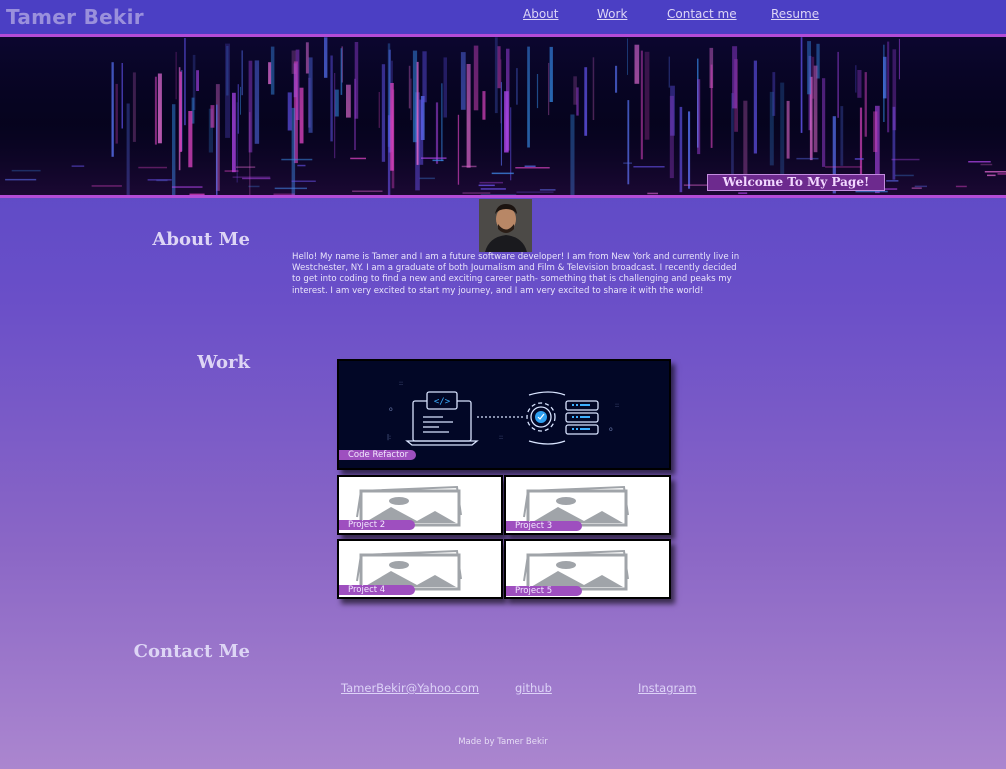  Describe the element at coordinates (587, 569) in the screenshot. I see `project-card-5: Project 5` at that location.